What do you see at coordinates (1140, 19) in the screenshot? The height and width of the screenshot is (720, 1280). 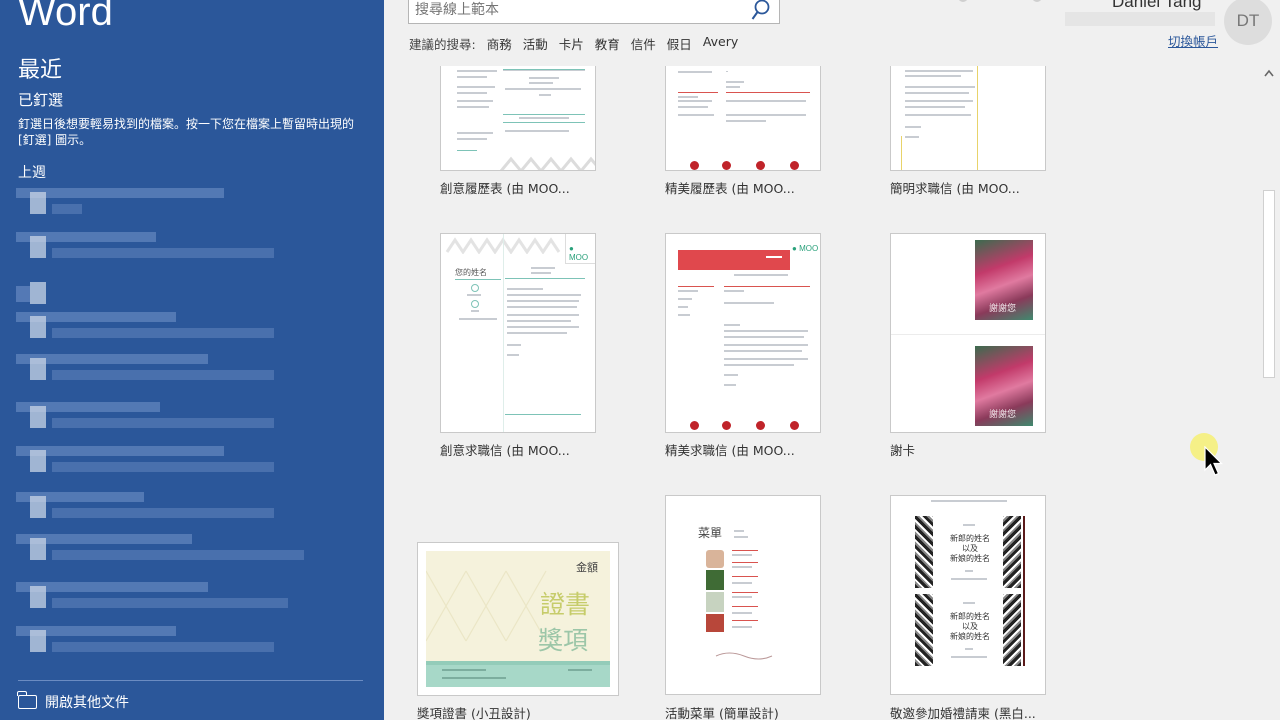 I see `account-email-blurred` at bounding box center [1140, 19].